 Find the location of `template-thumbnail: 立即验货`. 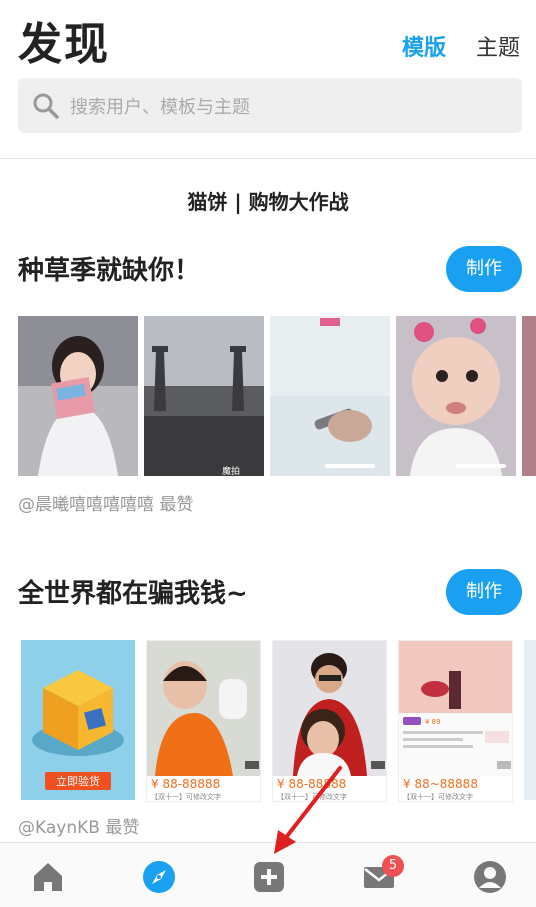

template-thumbnail: 立即验货 is located at coordinates (78, 720).